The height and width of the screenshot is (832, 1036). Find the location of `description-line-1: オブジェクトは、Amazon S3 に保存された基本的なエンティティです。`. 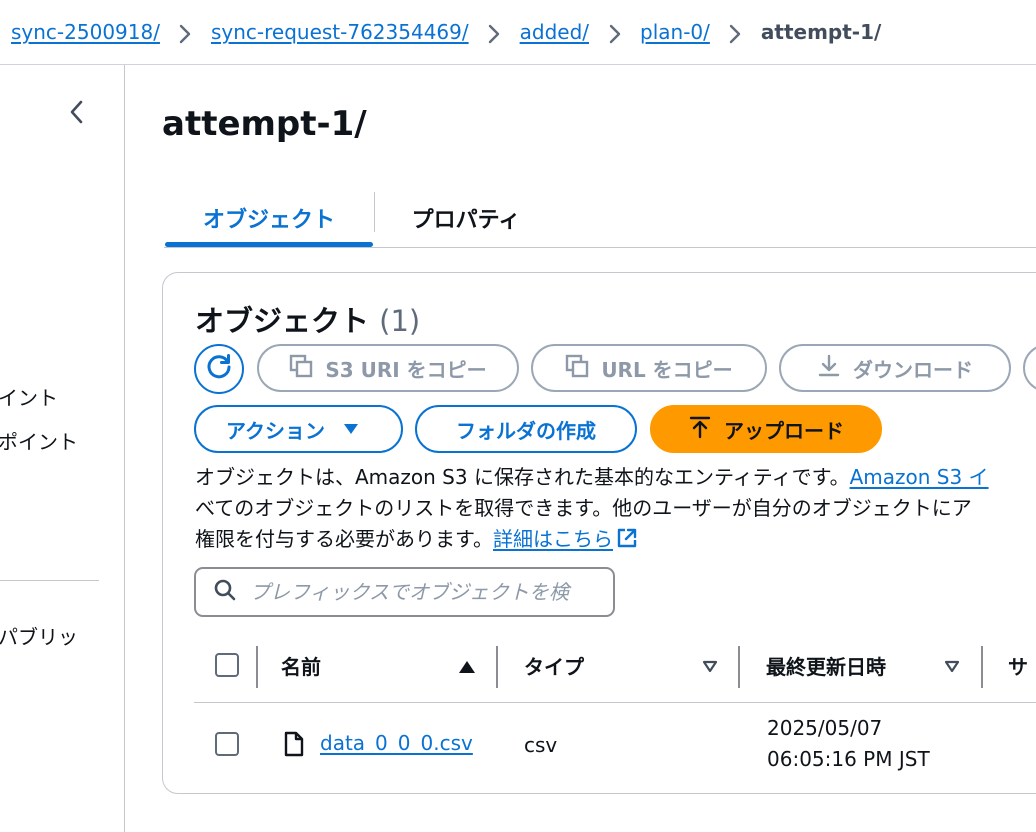

description-line-1: オブジェクトは、Amazon S3 に保存された基本的なエンティティです。 is located at coordinates (522, 477).